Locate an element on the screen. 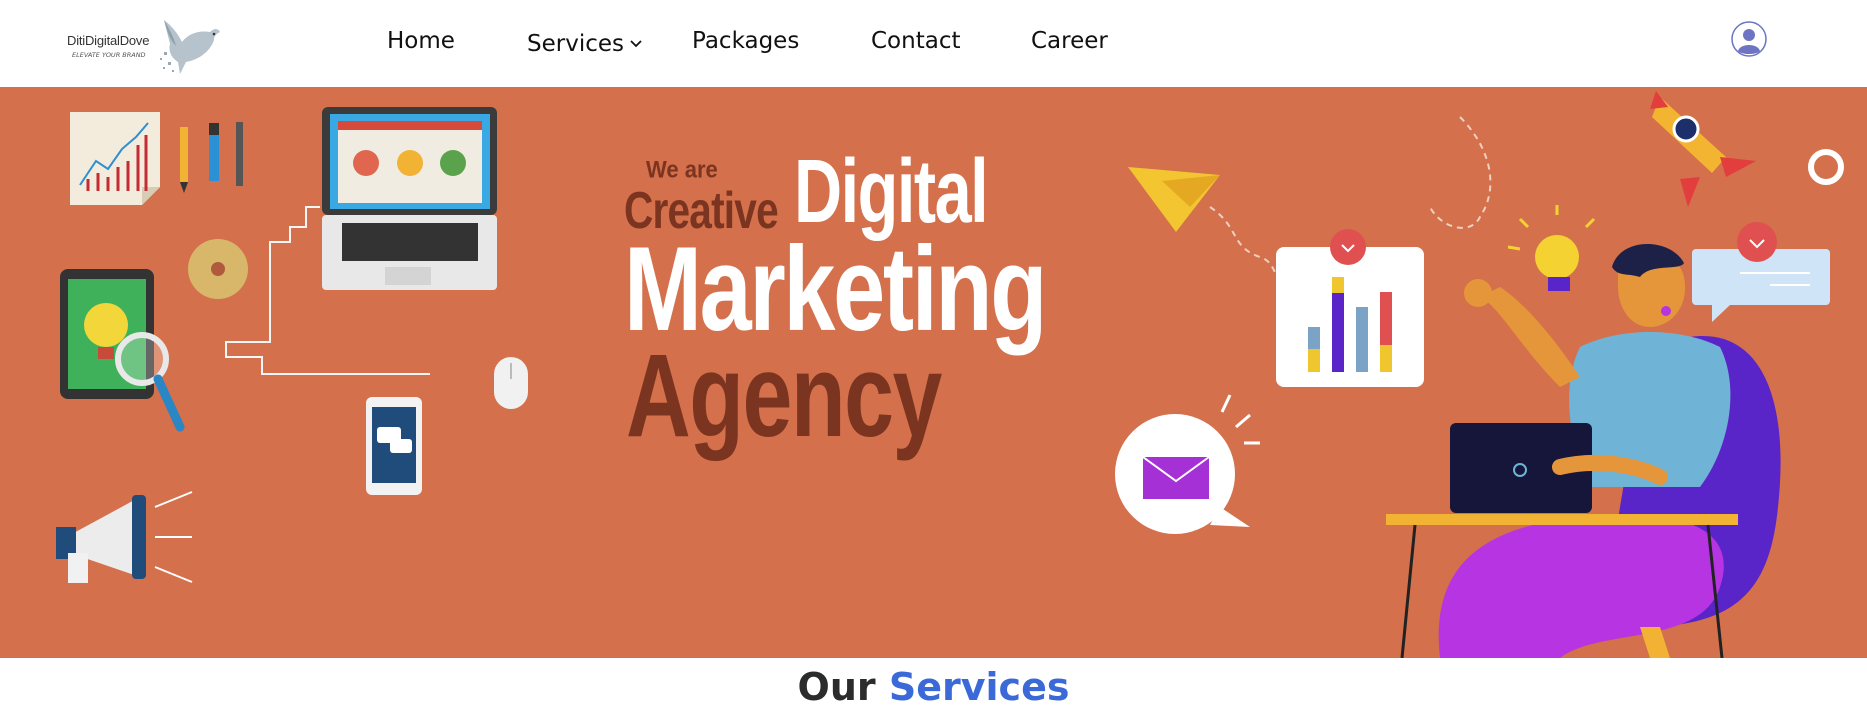 Image resolution: width=1867 pixels, height=725 pixels. brand-tagline: ELEVATE YOUR BRAND is located at coordinates (109, 55).